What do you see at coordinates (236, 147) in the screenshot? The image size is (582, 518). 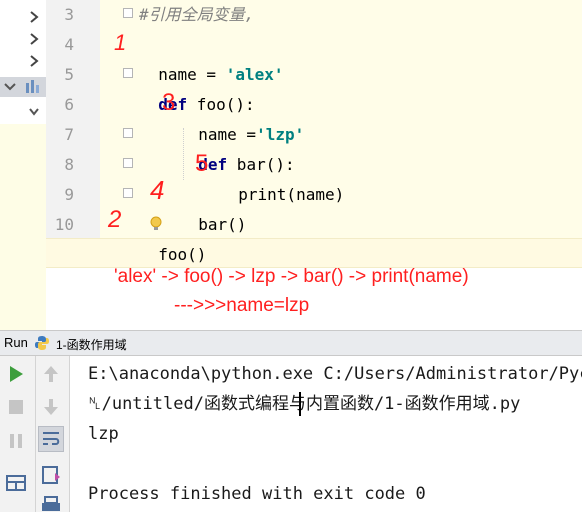 I see `code-line-7: def bar():` at bounding box center [236, 147].